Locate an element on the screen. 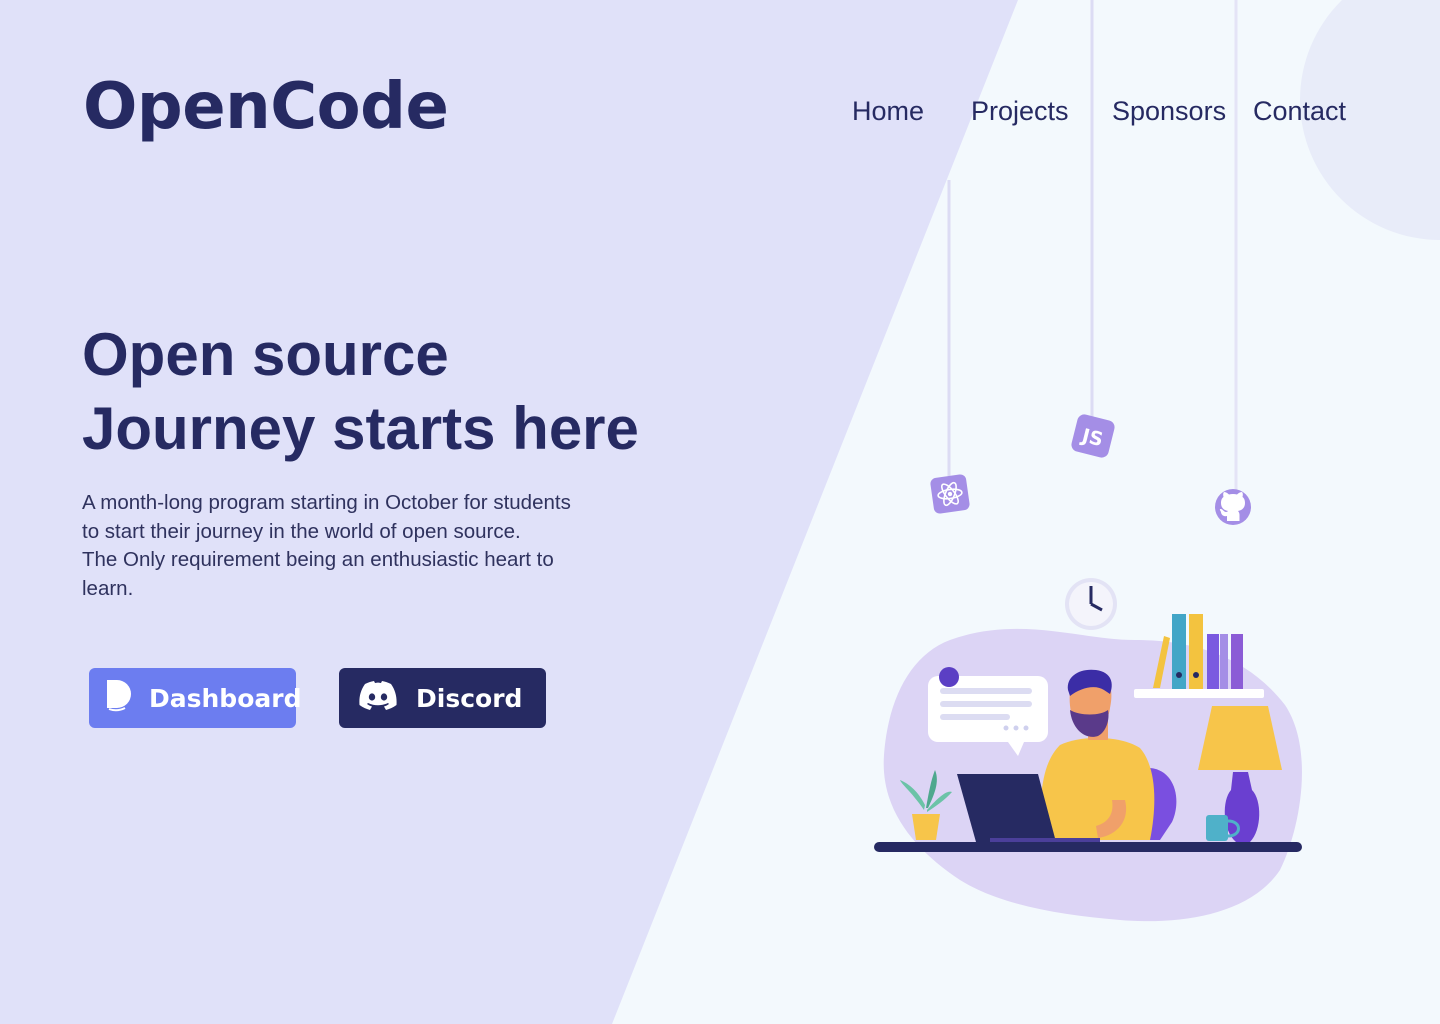 The height and width of the screenshot is (1024, 1440). hero-title: Open source Journey starts here is located at coordinates (360, 392).